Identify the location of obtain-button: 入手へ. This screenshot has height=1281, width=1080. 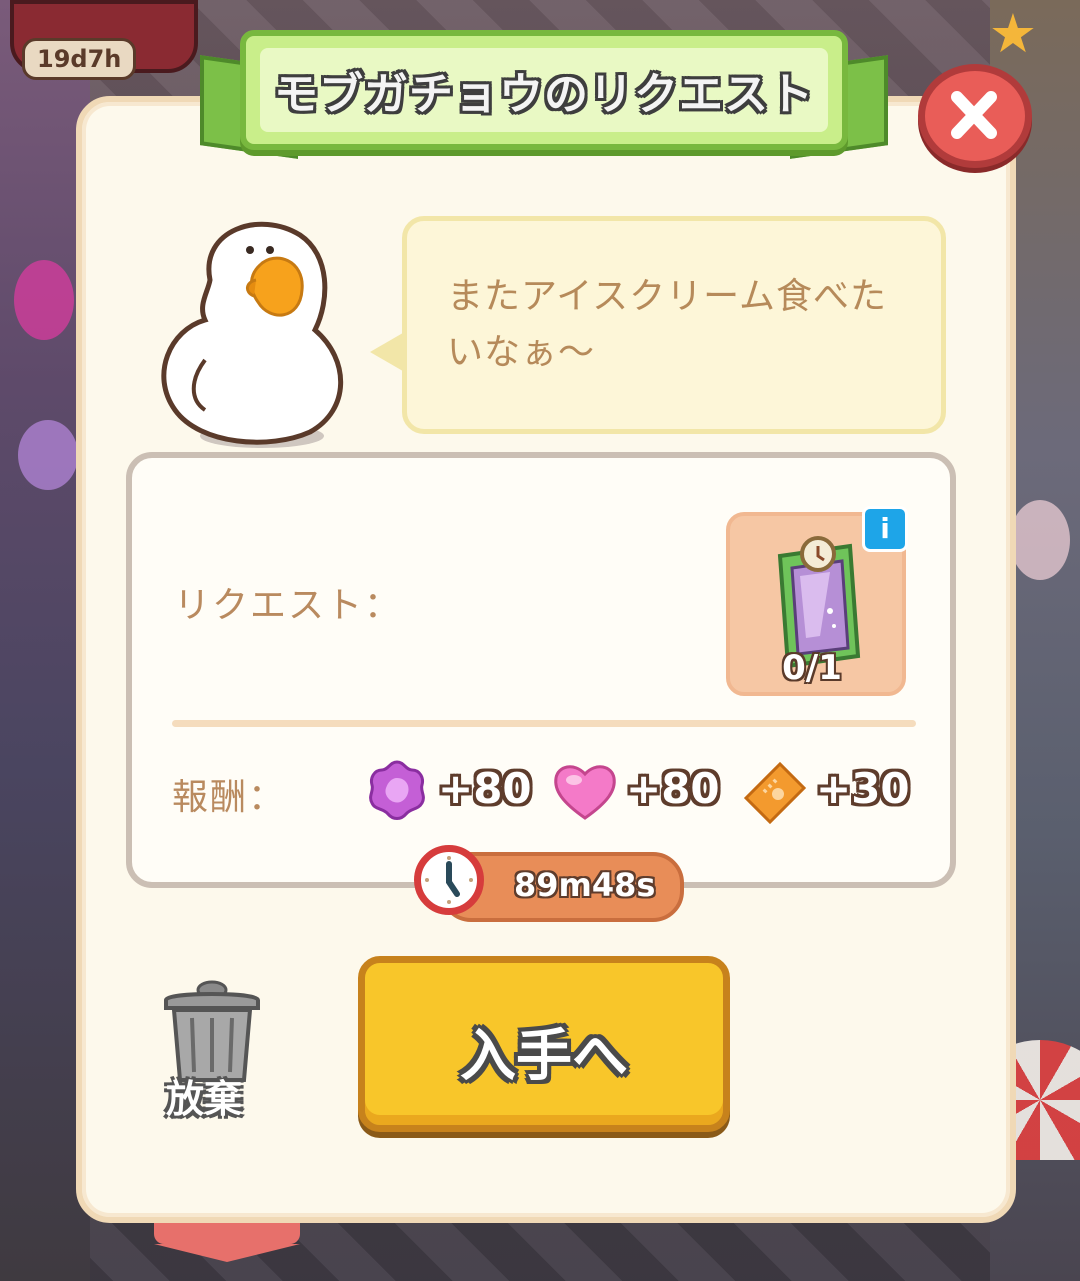
(544, 1044).